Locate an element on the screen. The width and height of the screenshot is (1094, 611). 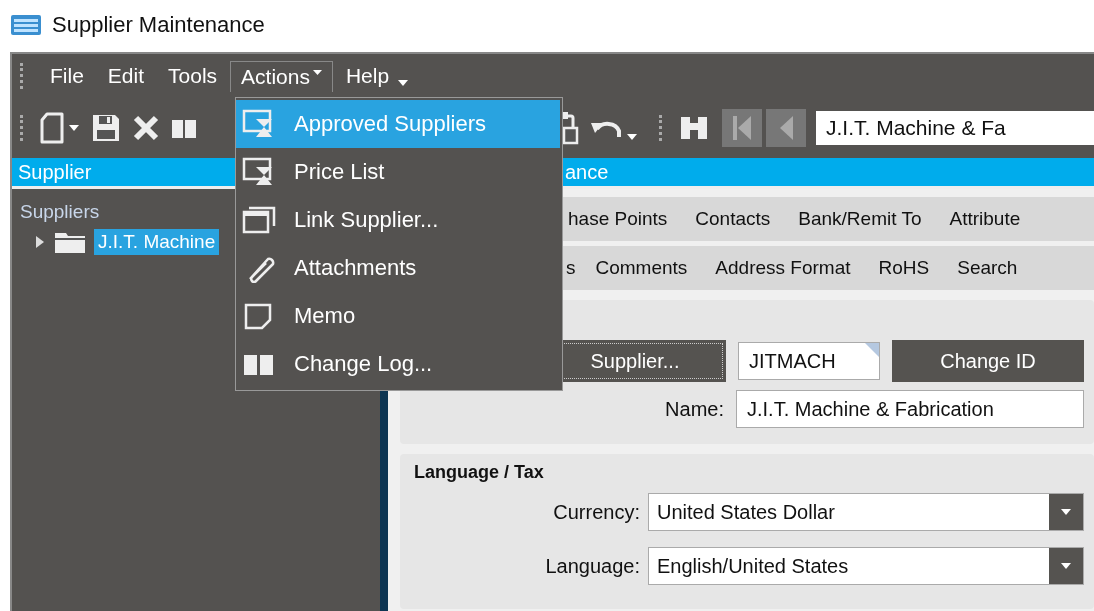
tree-label: Suppliers is located at coordinates (60, 212).